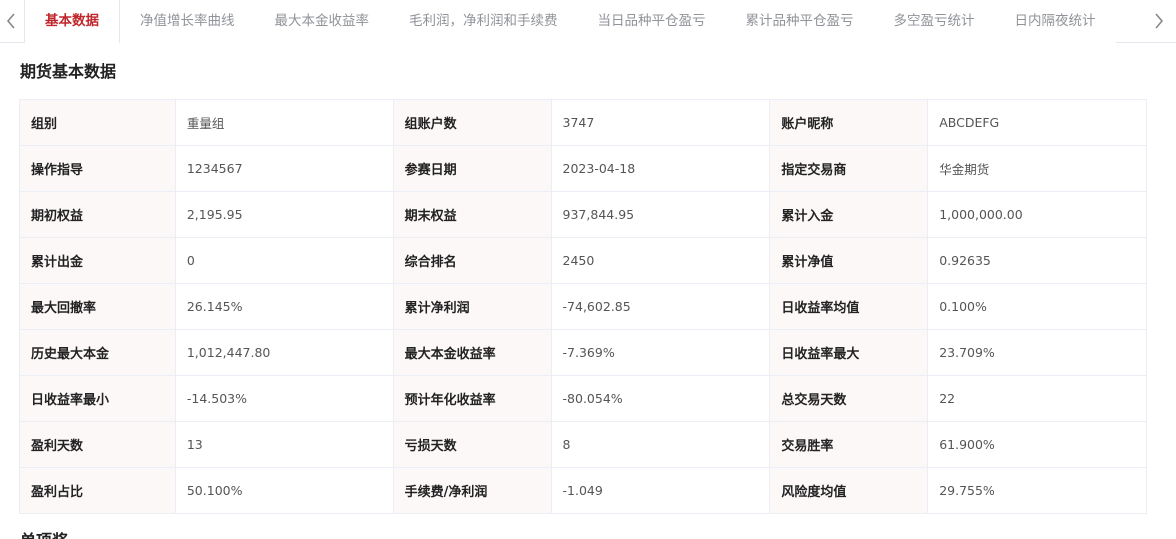 The width and height of the screenshot is (1176, 539). I want to click on field-value: -7.369%, so click(661, 352).